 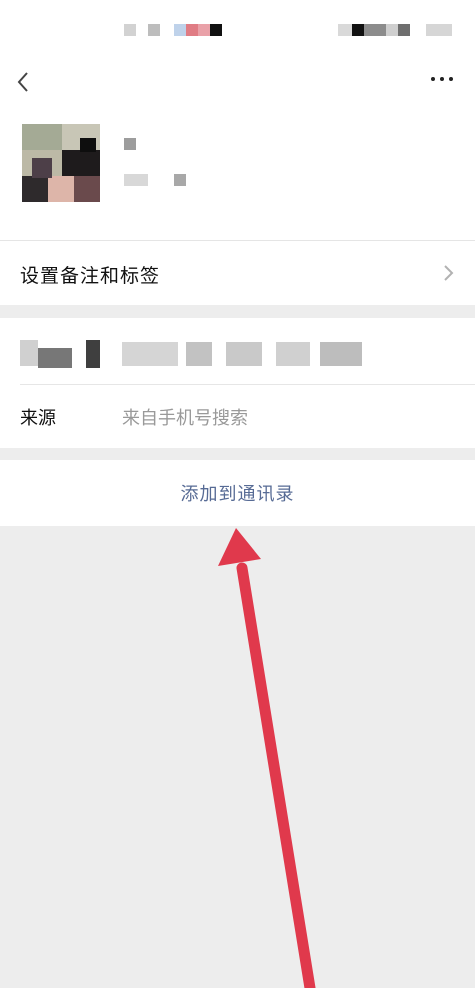 What do you see at coordinates (247, 384) in the screenshot?
I see `divider` at bounding box center [247, 384].